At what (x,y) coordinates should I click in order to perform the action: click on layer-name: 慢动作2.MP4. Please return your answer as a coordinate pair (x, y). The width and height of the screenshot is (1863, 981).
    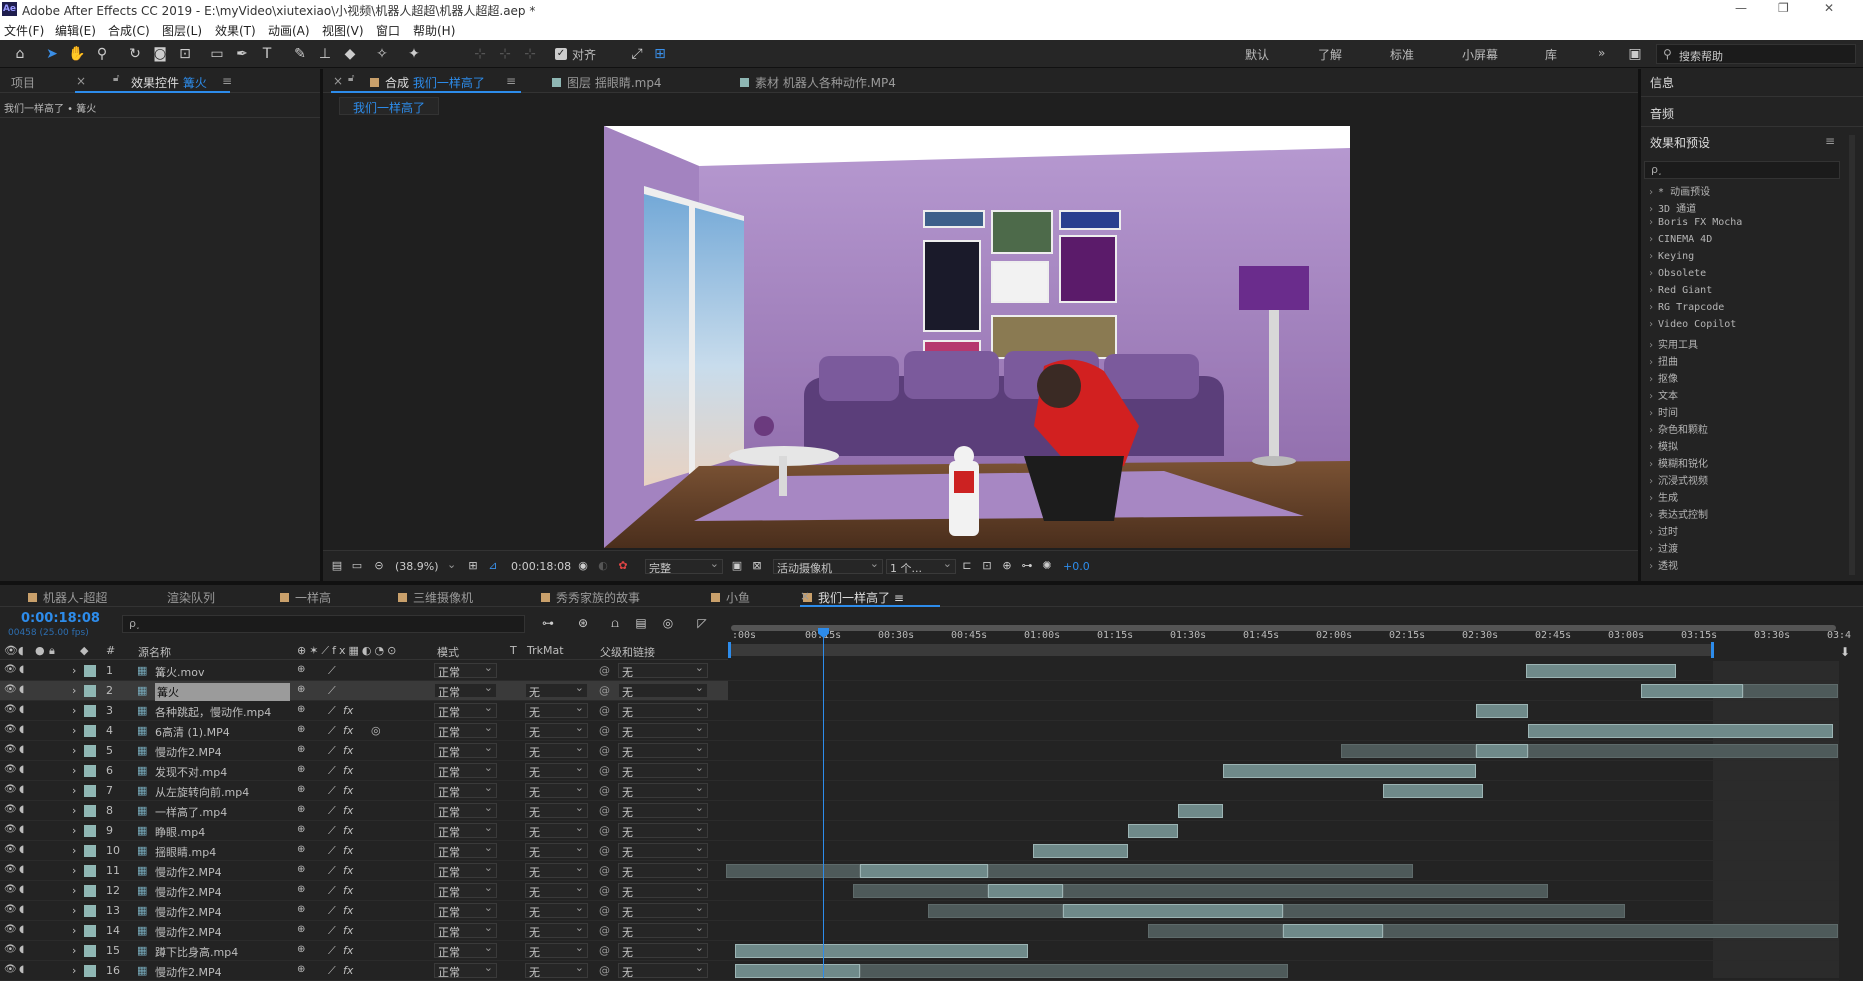
    Looking at the image, I should click on (188, 752).